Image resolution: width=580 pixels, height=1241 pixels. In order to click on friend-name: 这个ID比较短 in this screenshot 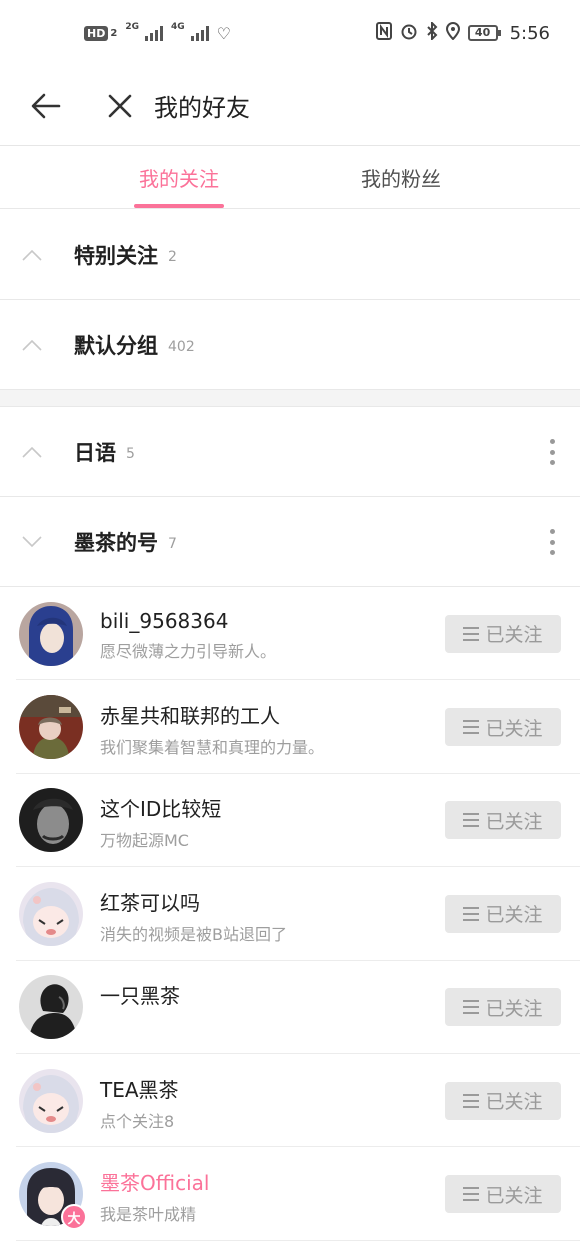, I will do `click(272, 807)`.